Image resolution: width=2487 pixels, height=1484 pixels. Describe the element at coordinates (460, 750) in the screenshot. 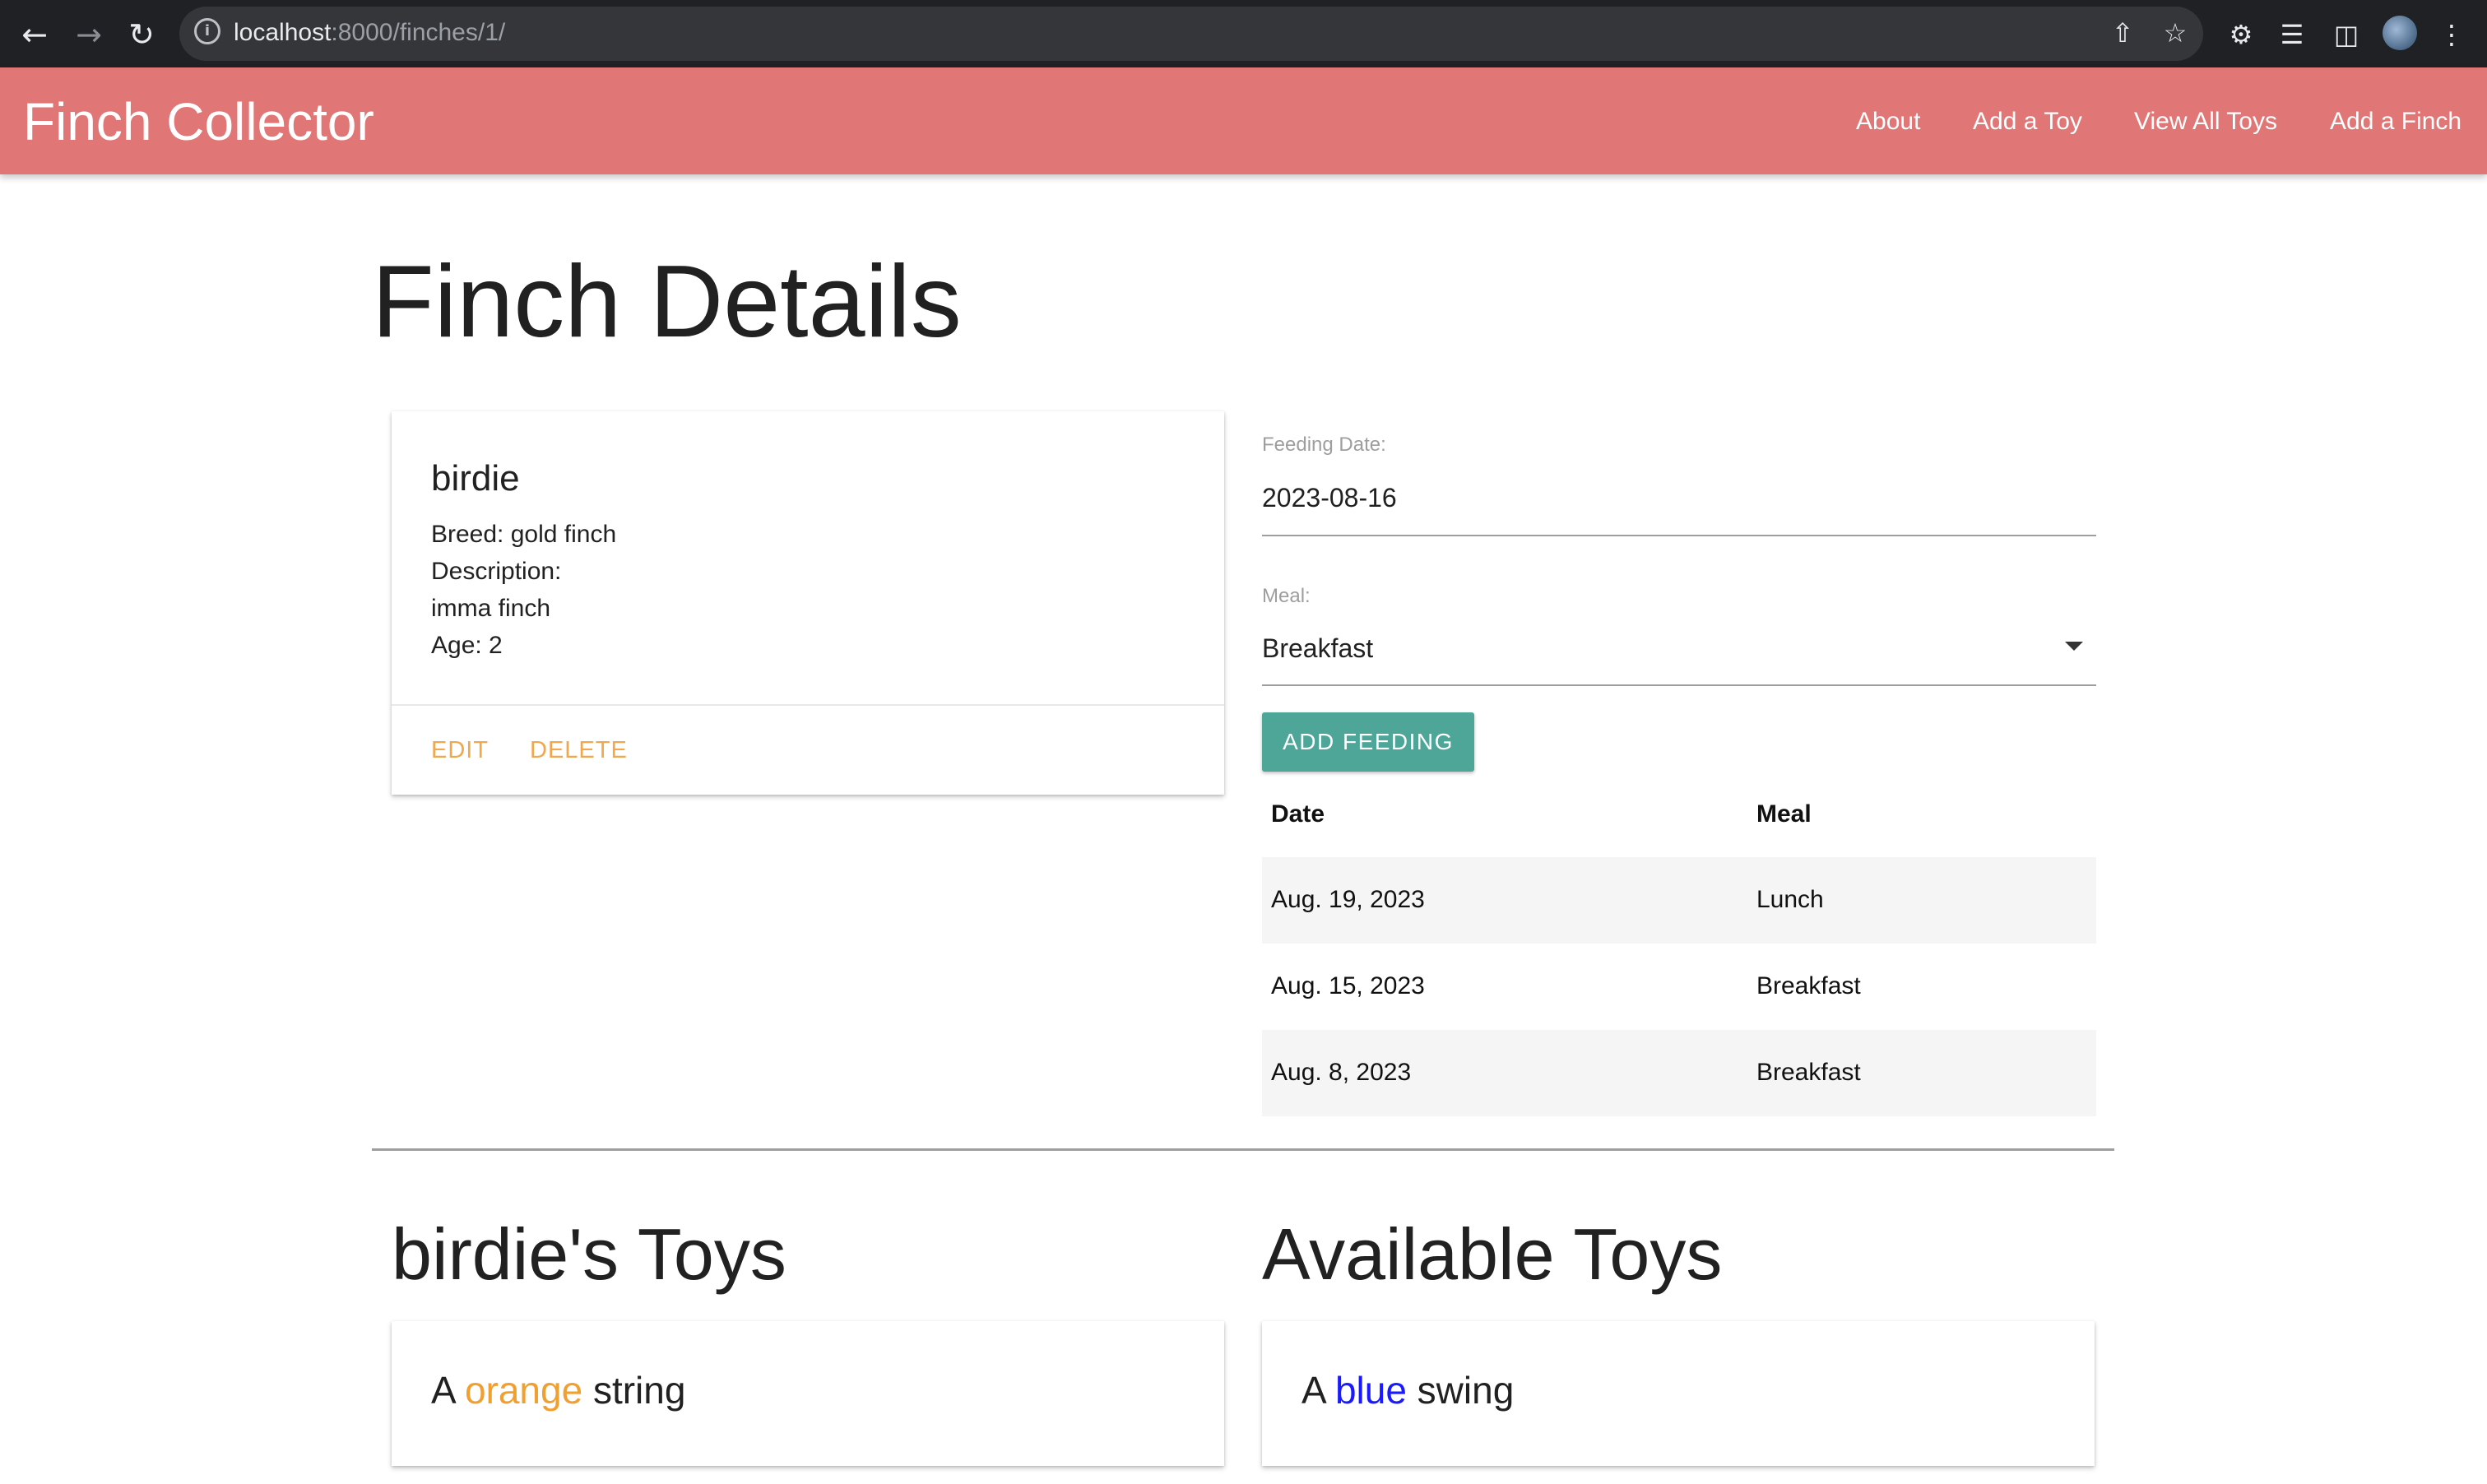

I see `edit-link: EDIT` at that location.